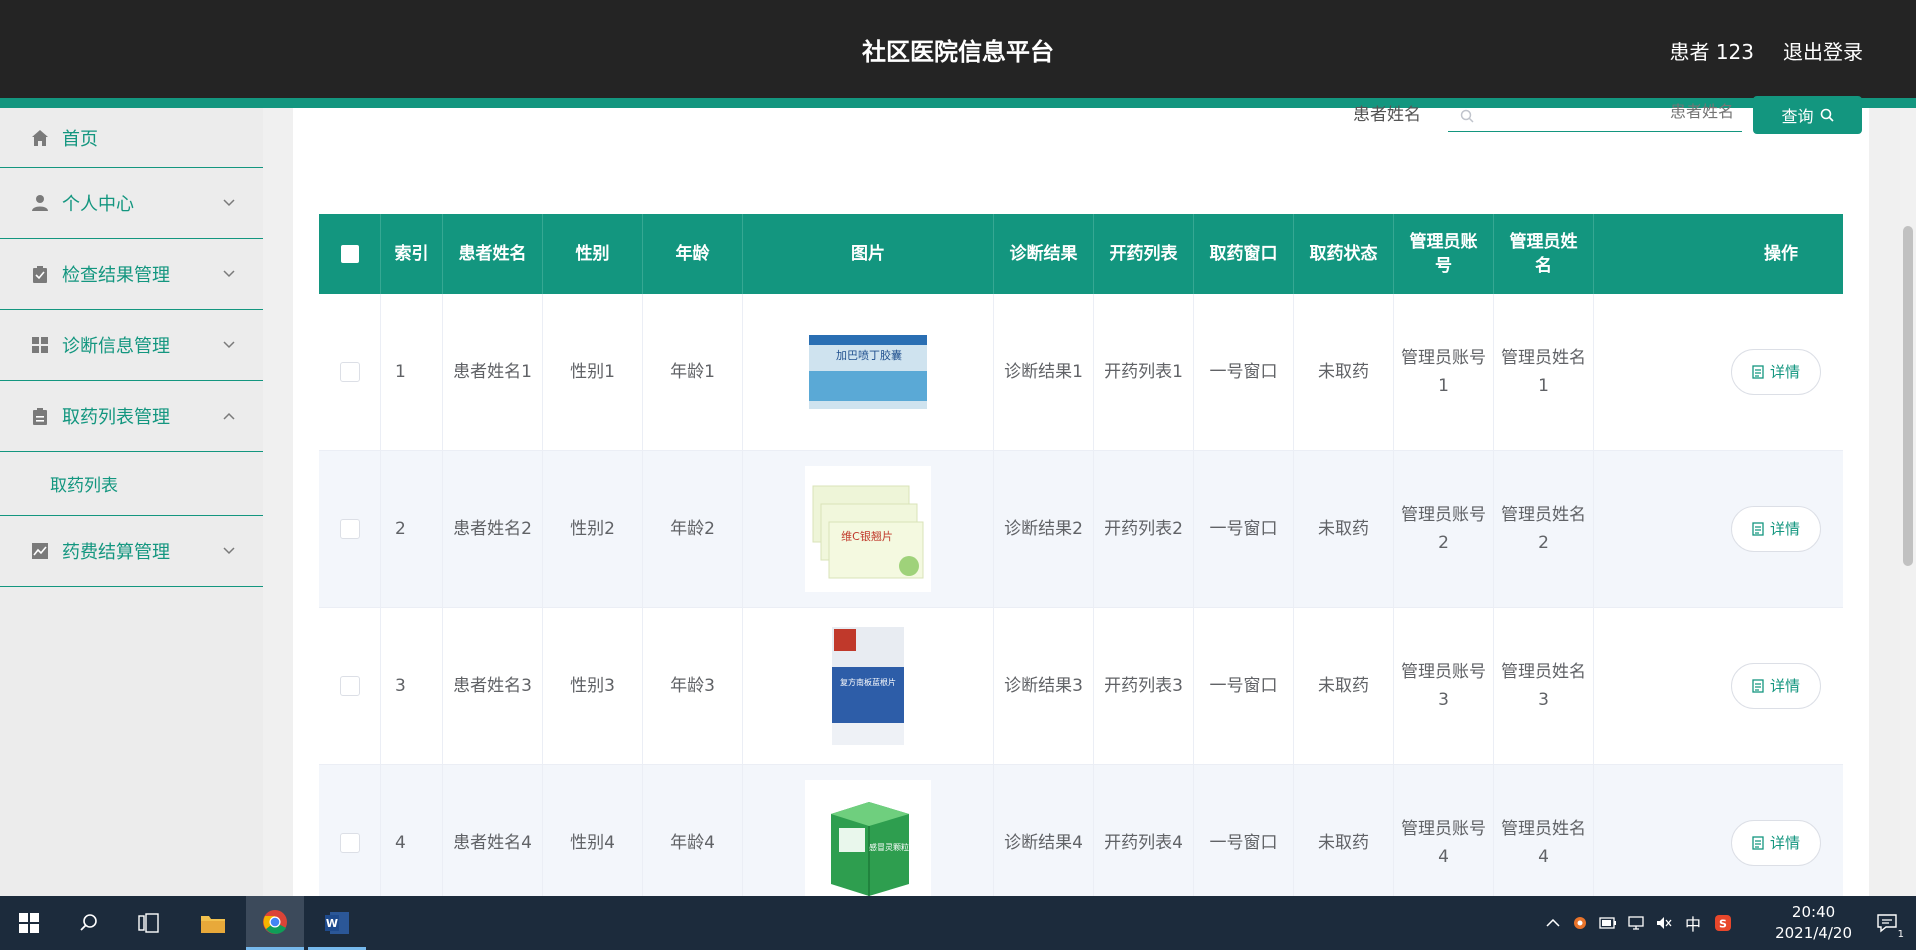 The image size is (1916, 950). What do you see at coordinates (98, 204) in the screenshot?
I see `sidebar-item-label: 个人中心` at bounding box center [98, 204].